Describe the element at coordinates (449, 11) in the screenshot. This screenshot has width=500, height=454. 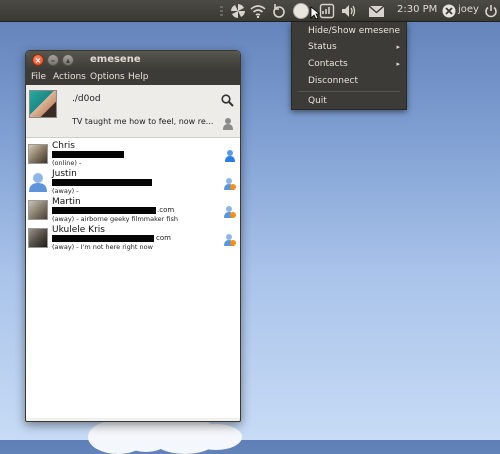
I see `user-switch-icon` at that location.